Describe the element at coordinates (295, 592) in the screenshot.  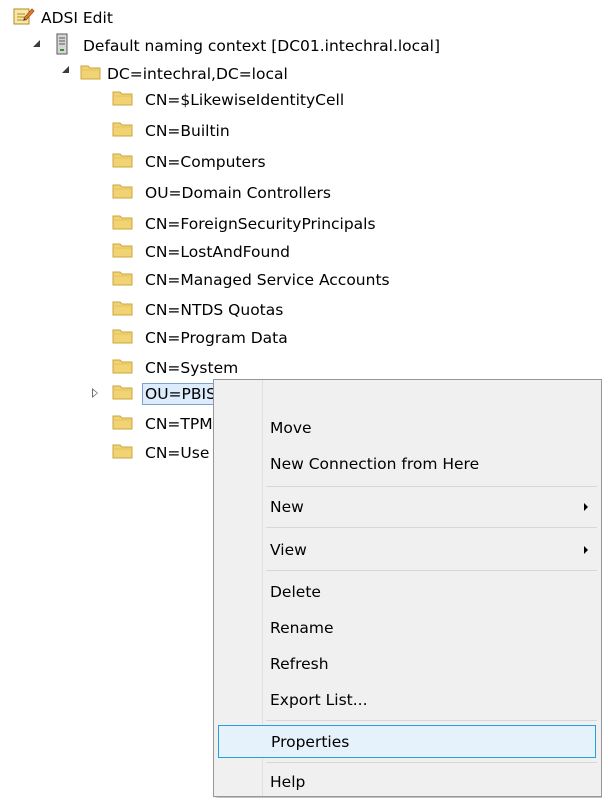
I see `menu-item-label: Delete` at that location.